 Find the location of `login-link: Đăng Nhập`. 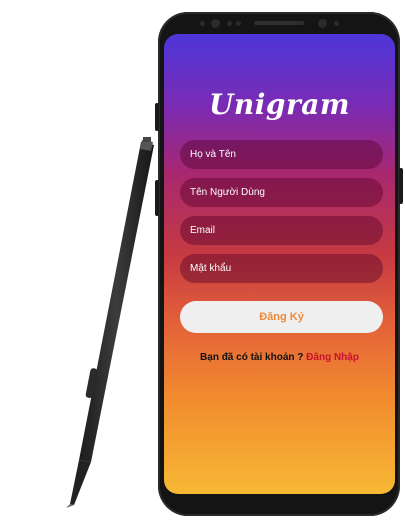

login-link: Đăng Nhập is located at coordinates (332, 357).